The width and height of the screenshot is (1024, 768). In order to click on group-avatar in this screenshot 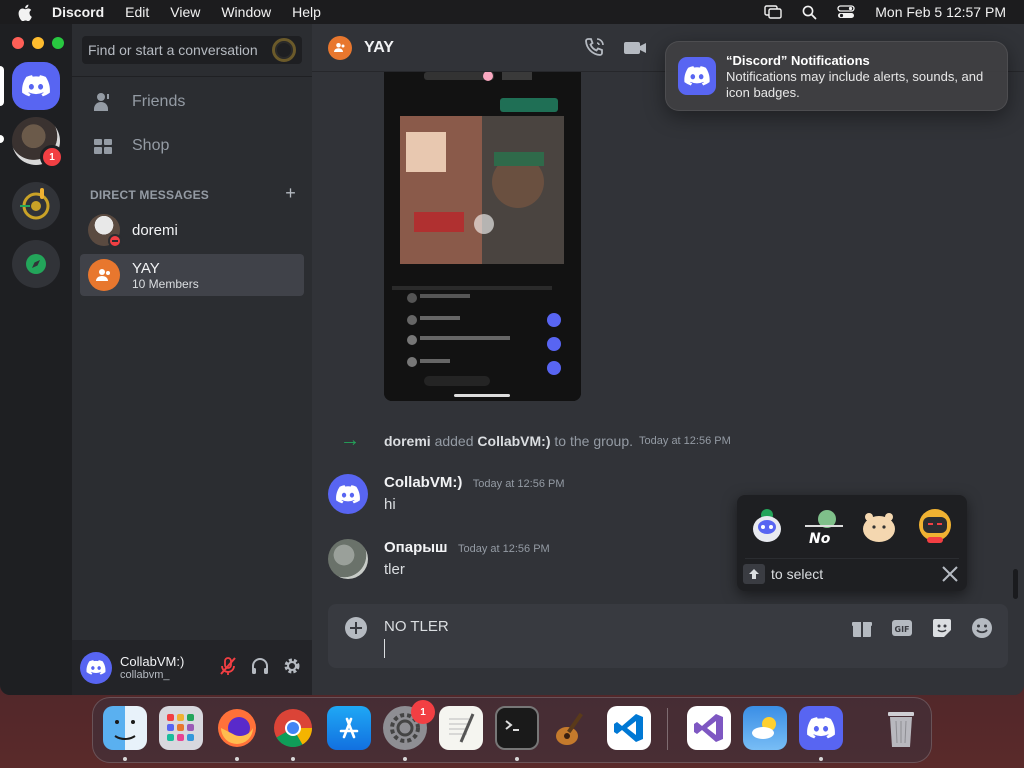, I will do `click(104, 275)`.